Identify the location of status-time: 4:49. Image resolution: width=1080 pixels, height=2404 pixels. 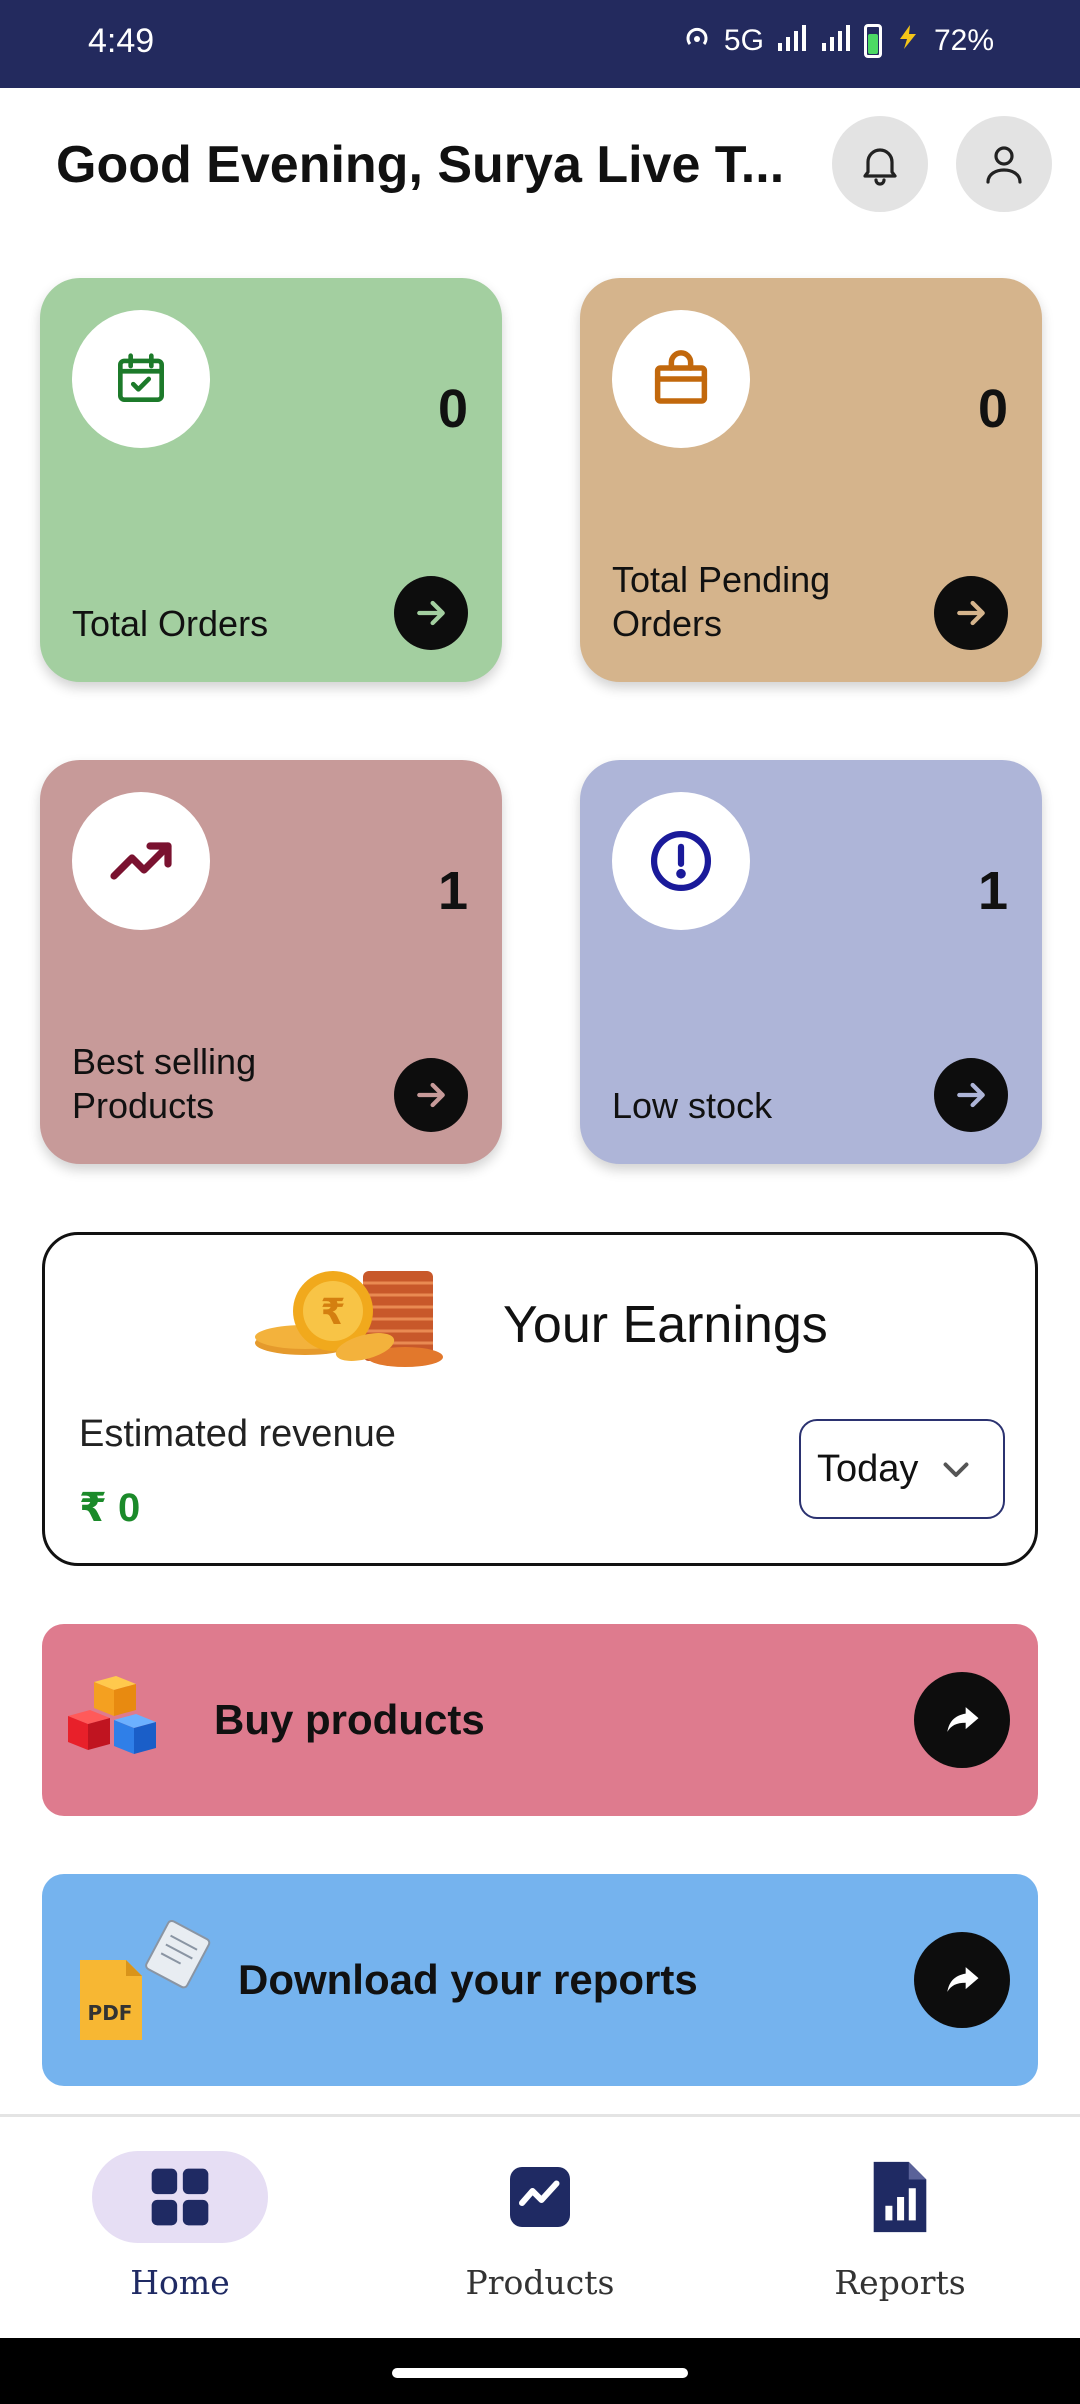
(121, 41).